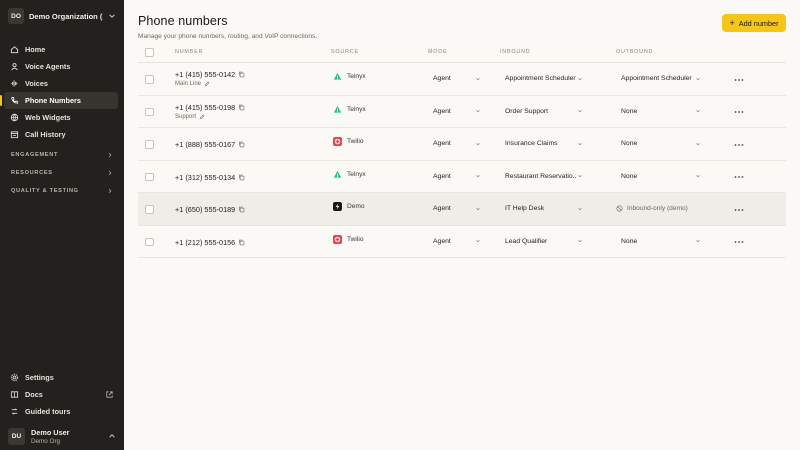 The height and width of the screenshot is (450, 800). What do you see at coordinates (62, 155) in the screenshot?
I see `section-engagement: ENGAGEMENT` at bounding box center [62, 155].